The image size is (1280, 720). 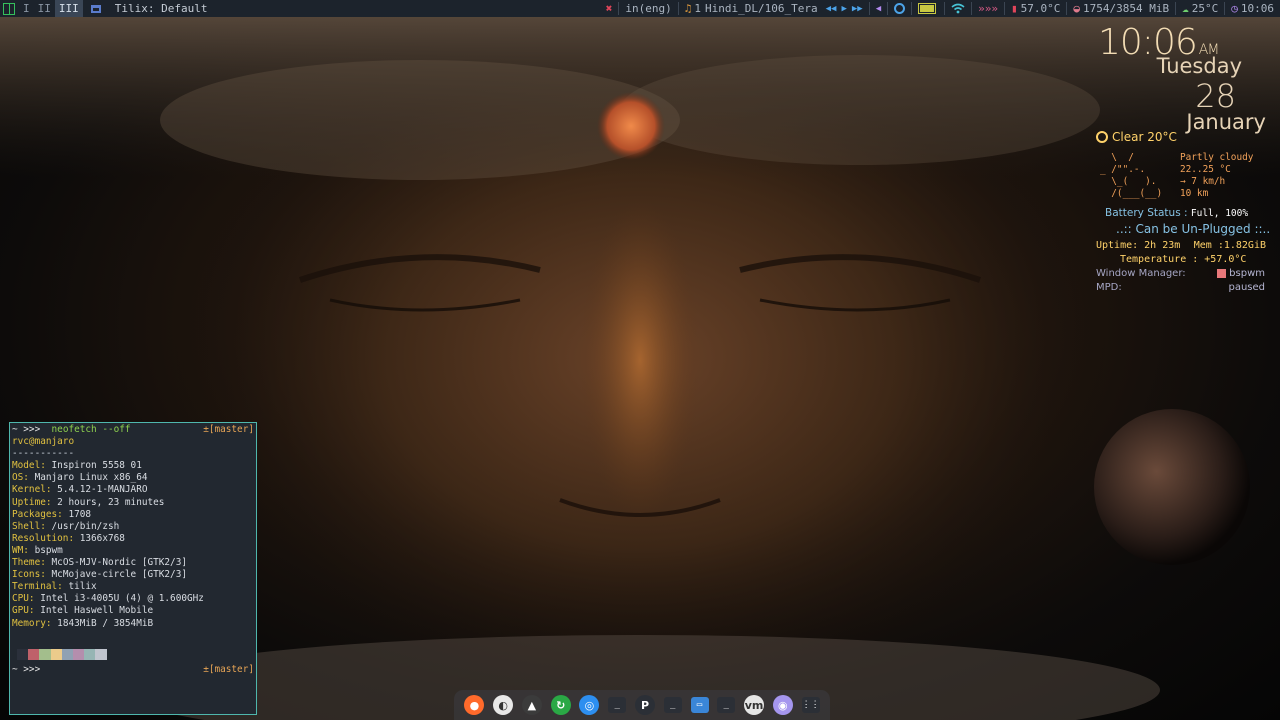 What do you see at coordinates (474, 705) in the screenshot?
I see `firefox-icon: ●` at bounding box center [474, 705].